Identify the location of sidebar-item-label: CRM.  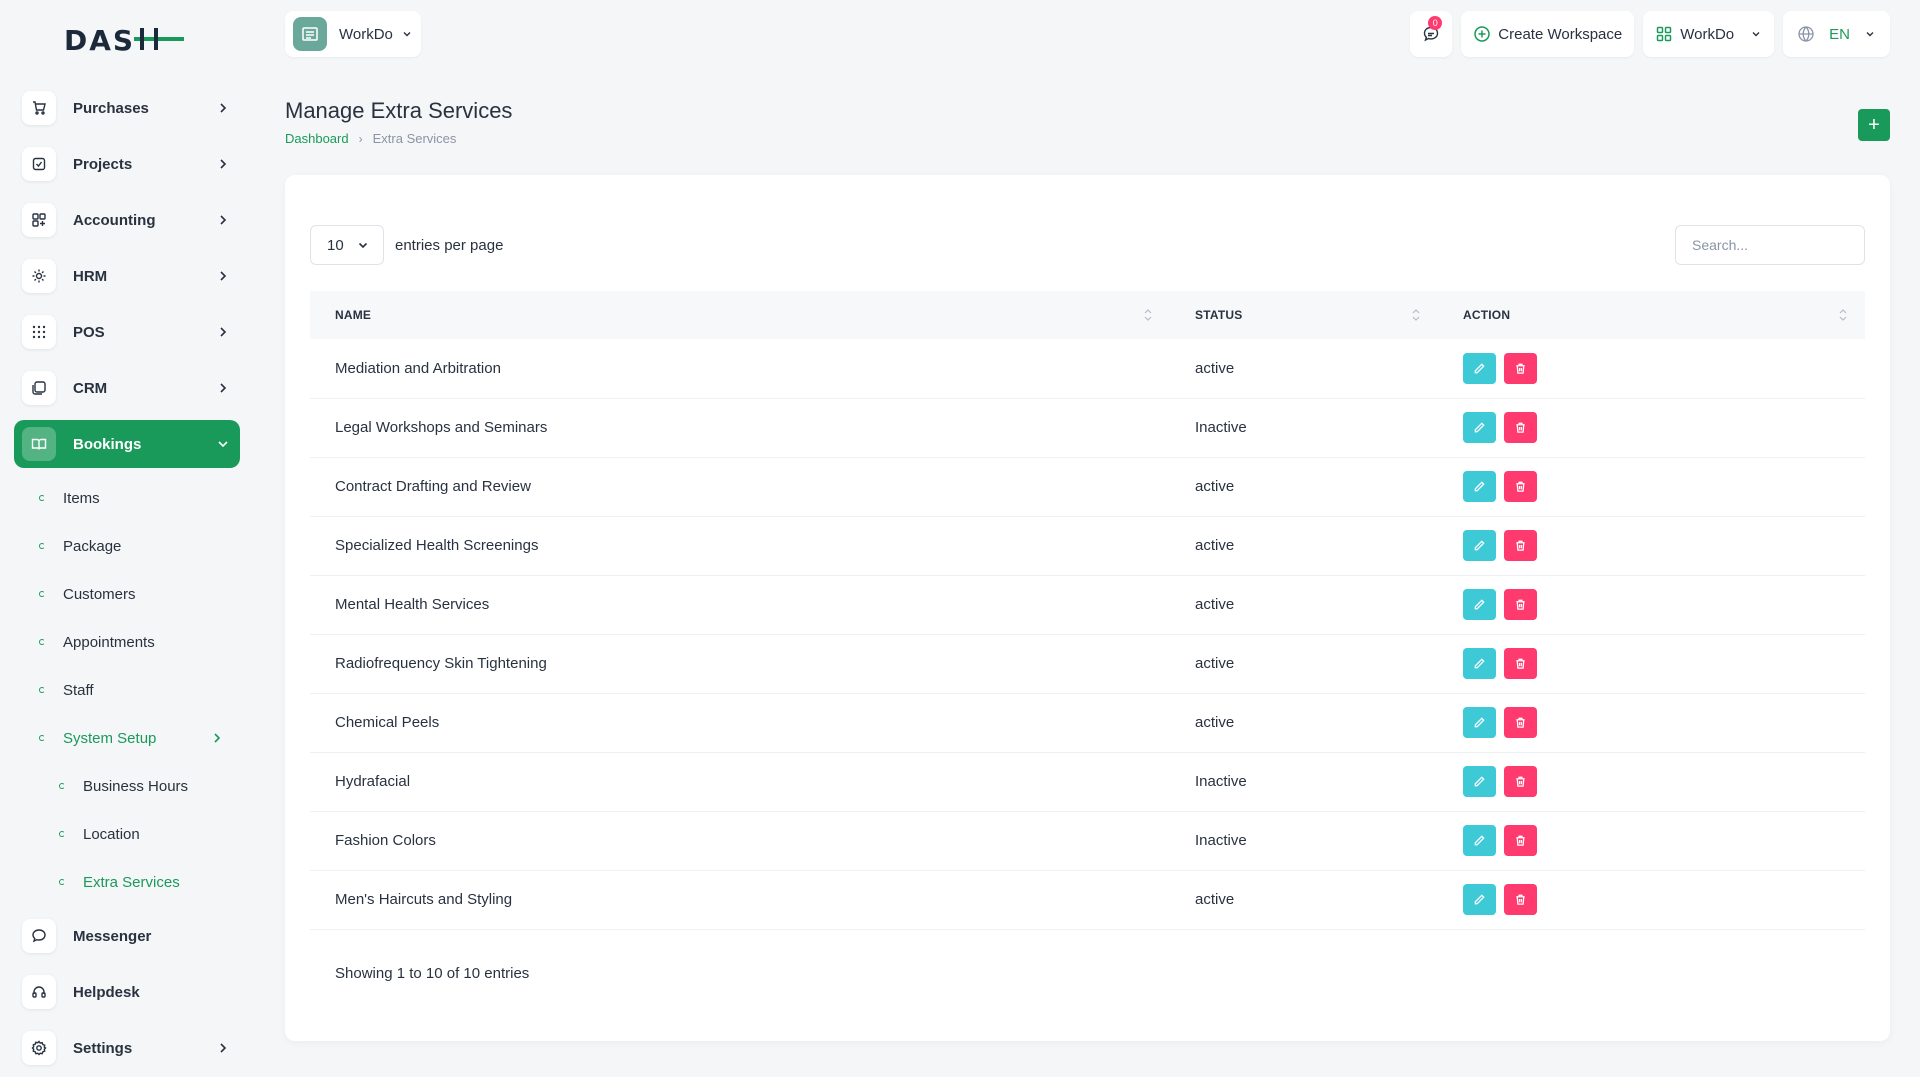
(90, 388).